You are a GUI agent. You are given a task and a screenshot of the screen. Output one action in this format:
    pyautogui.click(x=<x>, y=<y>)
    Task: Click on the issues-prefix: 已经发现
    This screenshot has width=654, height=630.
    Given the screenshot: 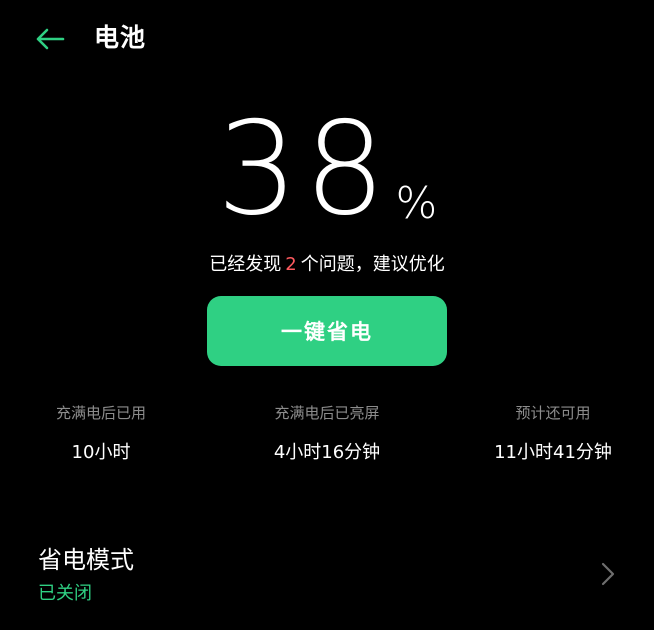 What is the action you would take?
    pyautogui.click(x=245, y=264)
    